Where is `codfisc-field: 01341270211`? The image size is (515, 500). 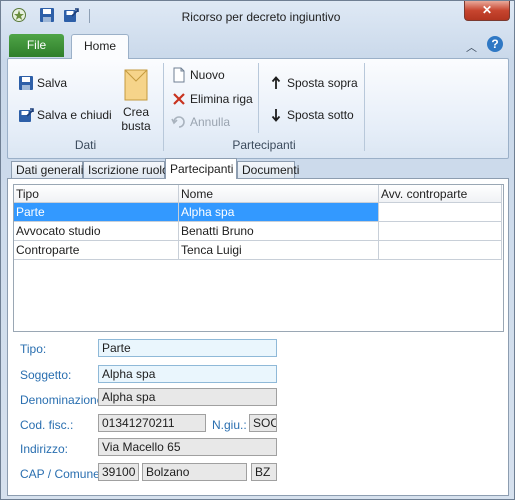 codfisc-field: 01341270211 is located at coordinates (152, 423).